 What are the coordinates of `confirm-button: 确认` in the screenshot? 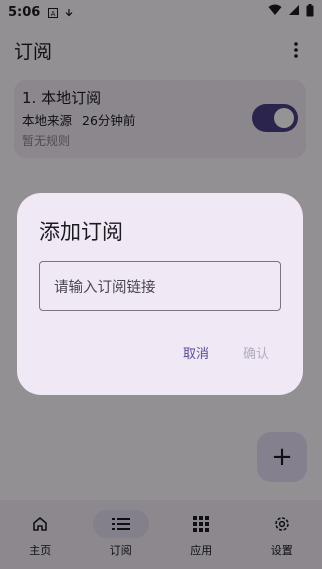 It's located at (256, 352).